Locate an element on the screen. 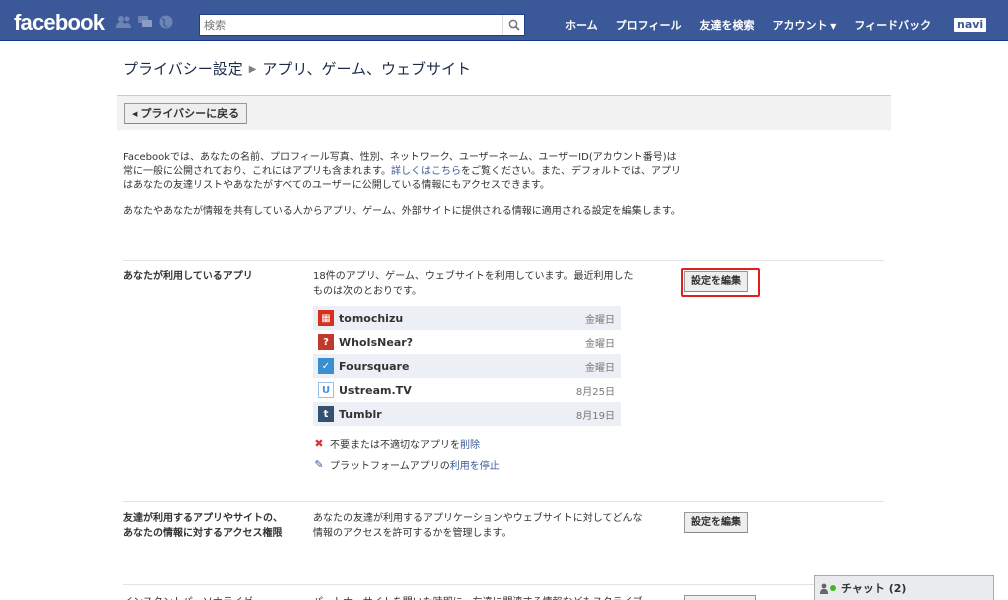 The image size is (1008, 600). friends-edit-settings-button: 設定を編集 is located at coordinates (716, 522).